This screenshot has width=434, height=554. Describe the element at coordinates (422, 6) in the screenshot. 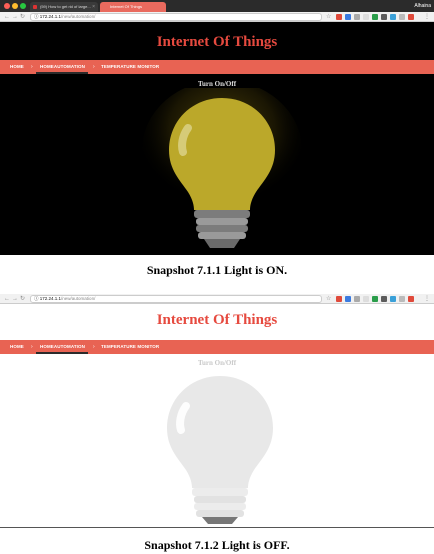

I see `profile-name: Alhaina` at that location.